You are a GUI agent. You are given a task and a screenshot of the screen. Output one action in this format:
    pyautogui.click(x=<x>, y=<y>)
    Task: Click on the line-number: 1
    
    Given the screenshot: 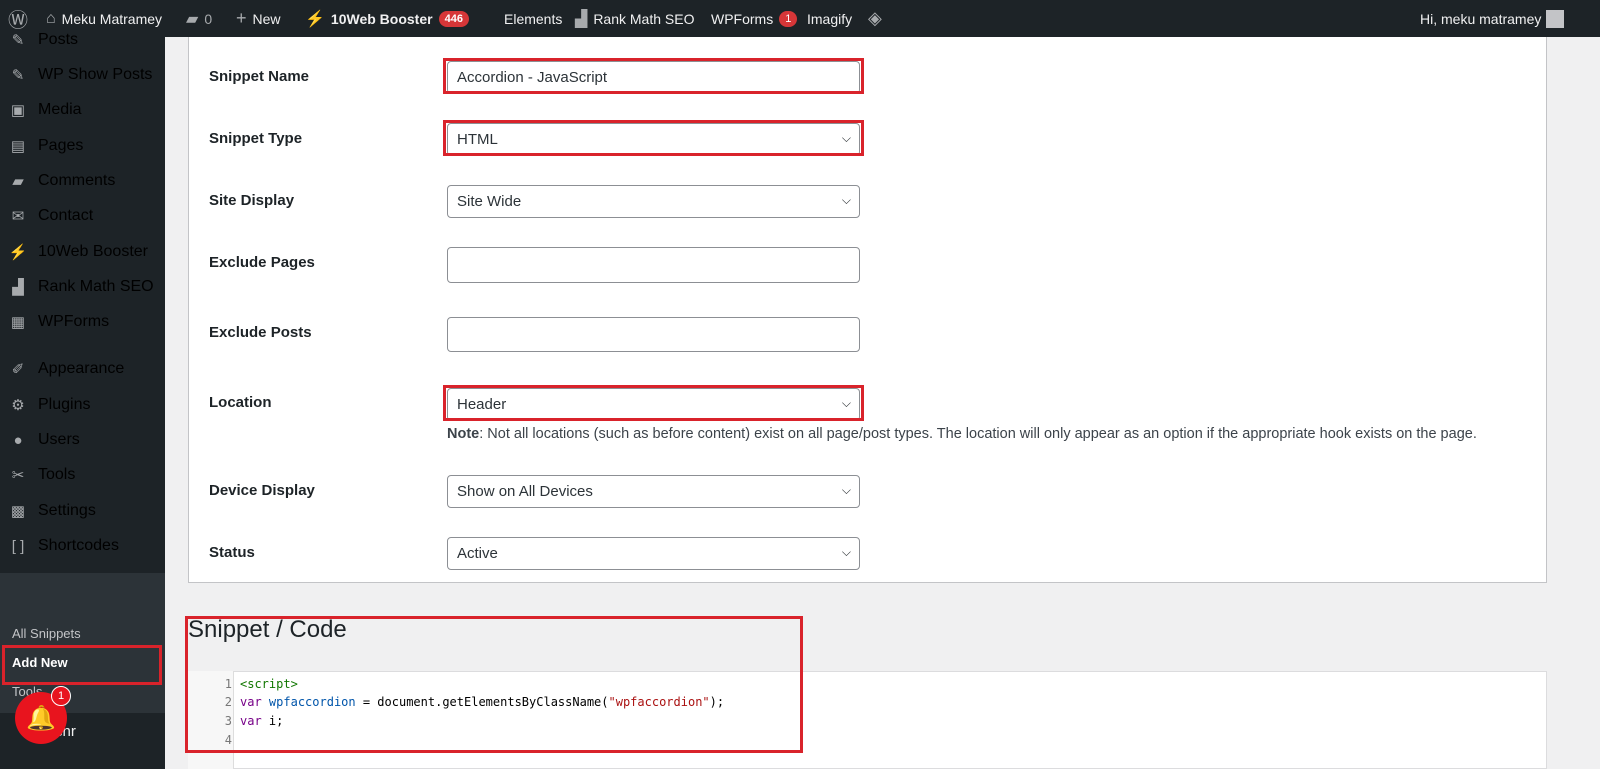 What is the action you would take?
    pyautogui.click(x=228, y=684)
    